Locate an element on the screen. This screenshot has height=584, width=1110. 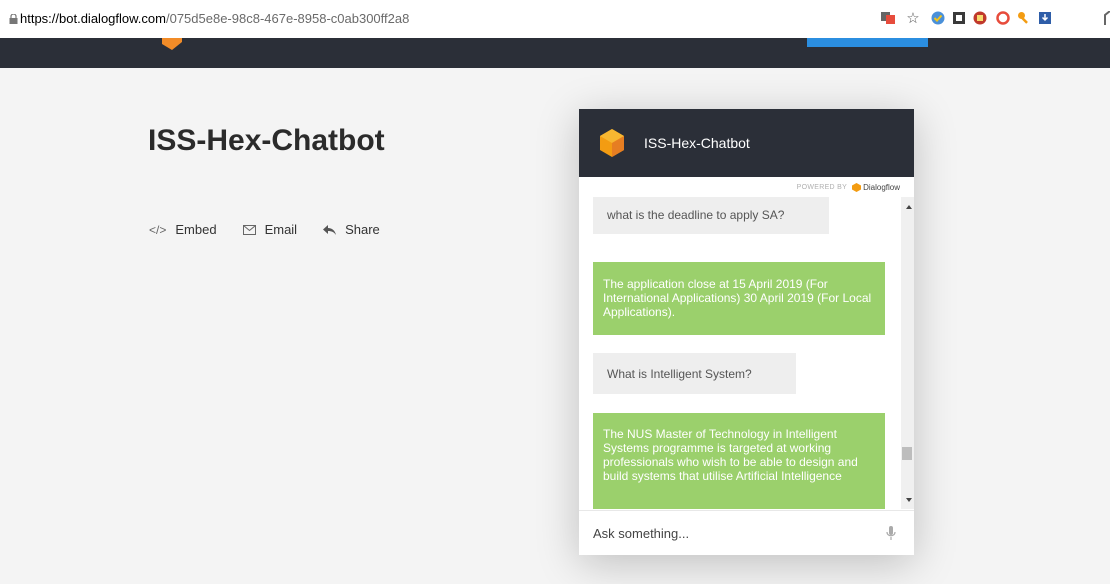
agent-cube-icon is located at coordinates (612, 143).